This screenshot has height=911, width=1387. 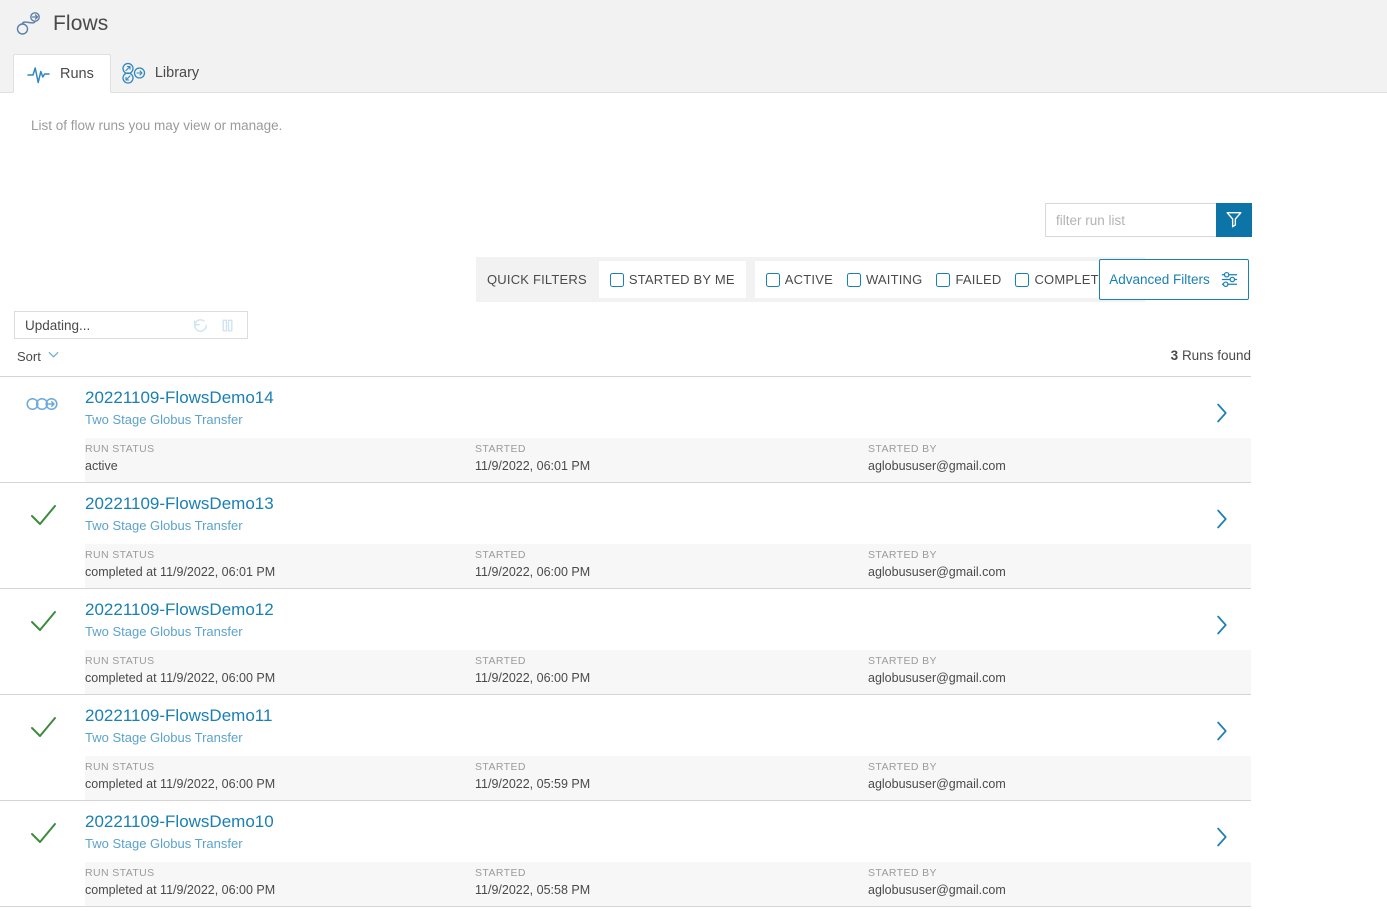 I want to click on filter-run-list-group, so click(x=1148, y=220).